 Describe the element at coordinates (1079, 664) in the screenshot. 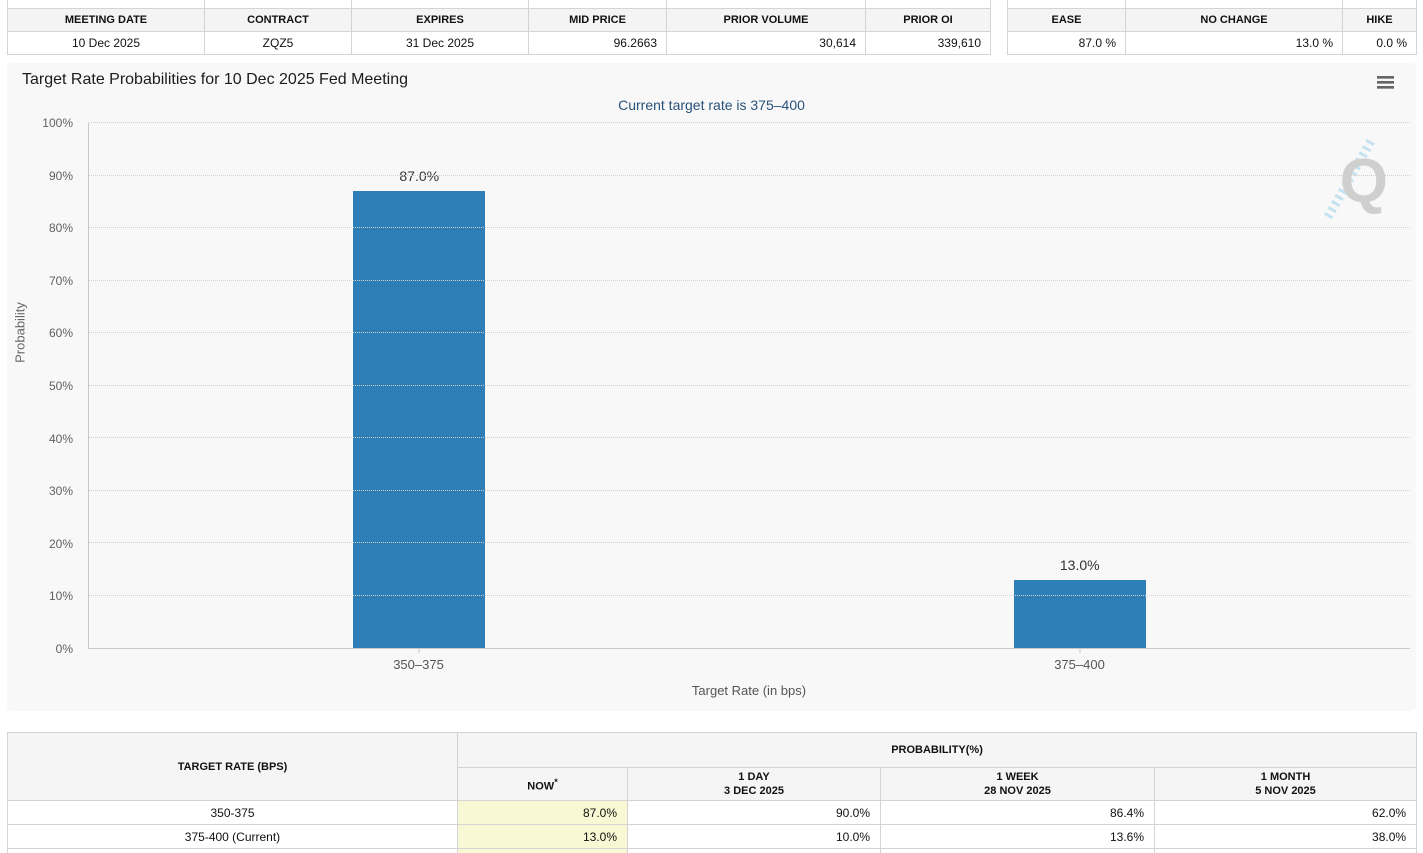

I see `x-category-label: 375–400` at that location.